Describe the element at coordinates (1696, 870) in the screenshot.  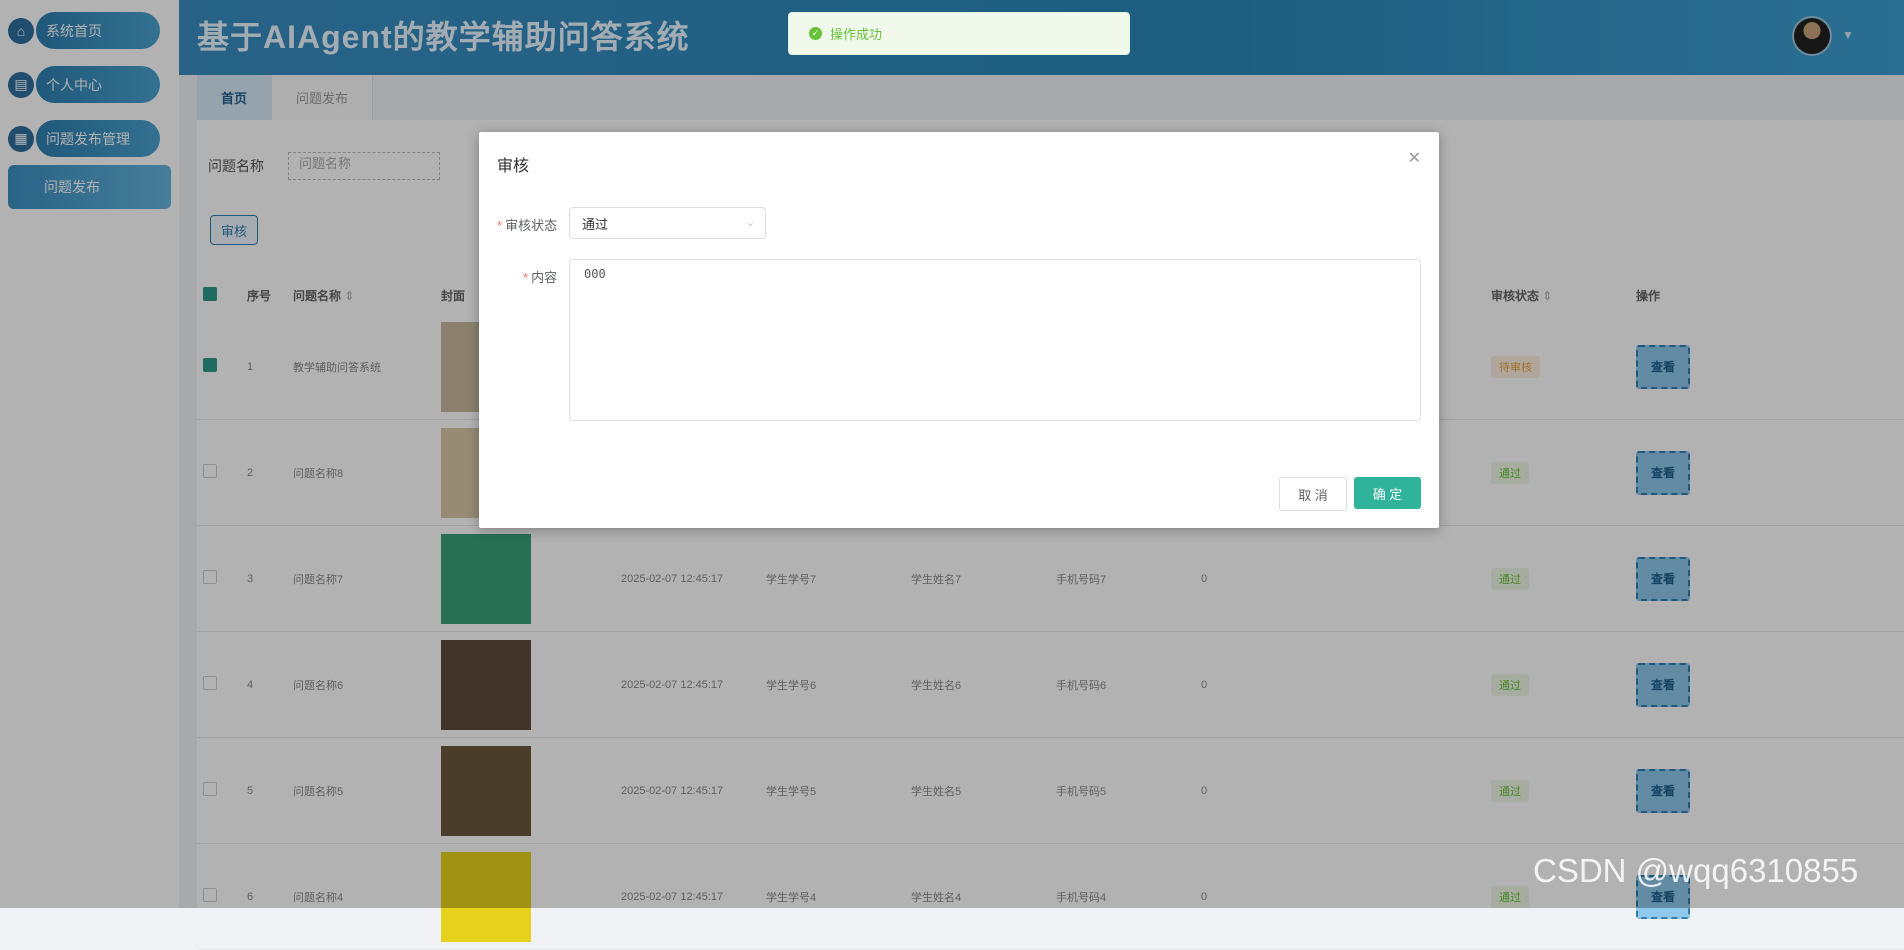
I see `watermark: CSDN @wqq6310855` at that location.